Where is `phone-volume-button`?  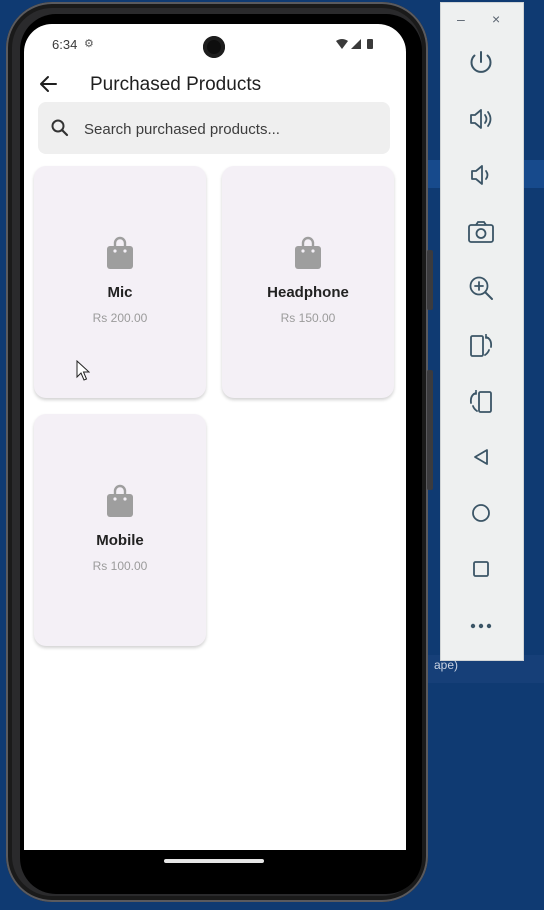
phone-volume-button is located at coordinates (430, 430).